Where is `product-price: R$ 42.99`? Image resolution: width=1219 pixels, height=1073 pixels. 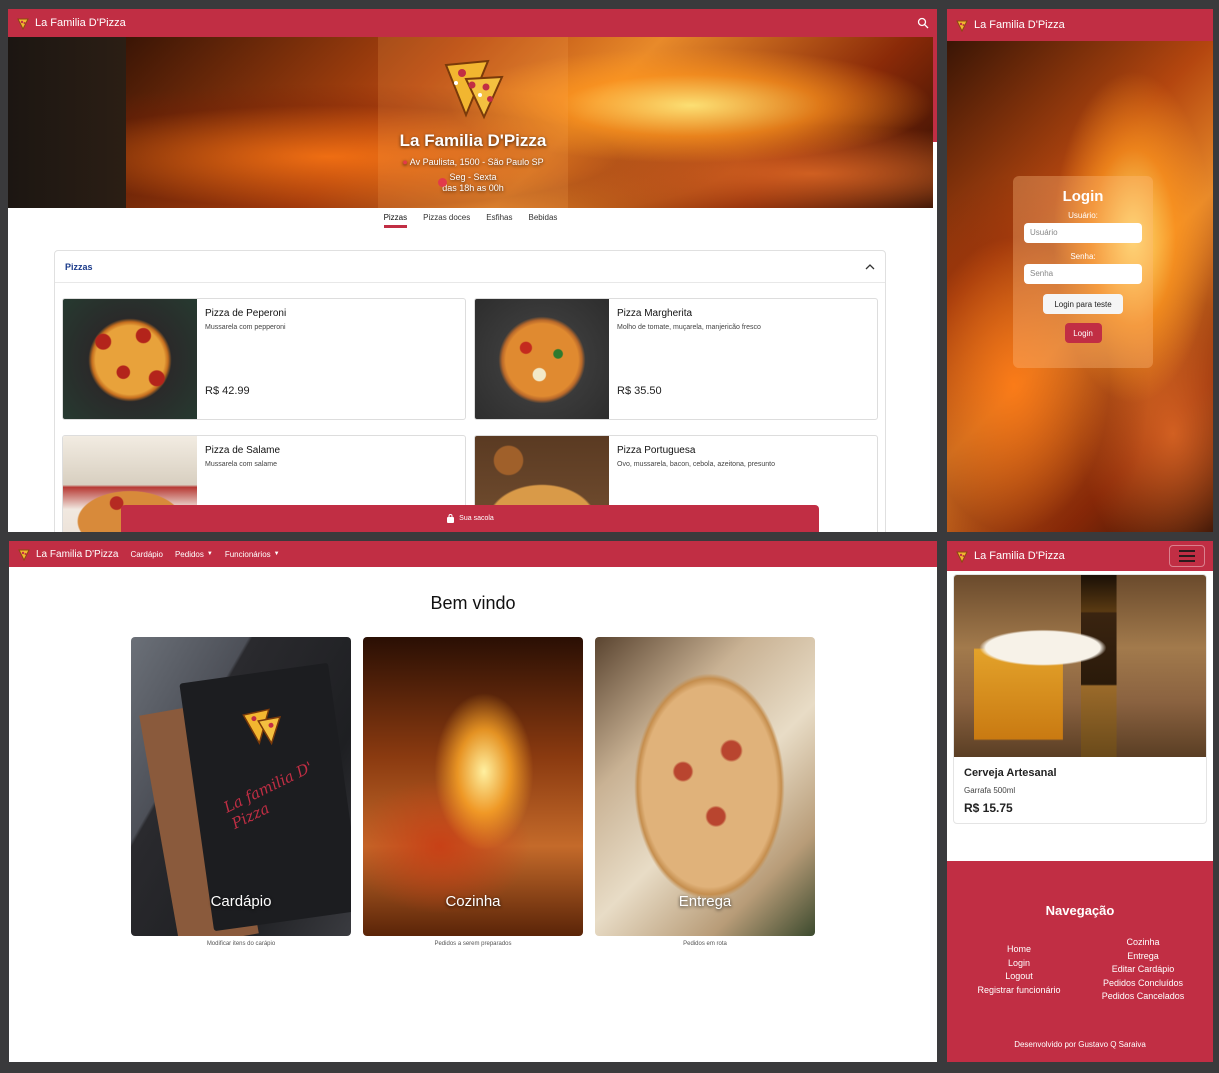
product-price: R$ 42.99 is located at coordinates (227, 391).